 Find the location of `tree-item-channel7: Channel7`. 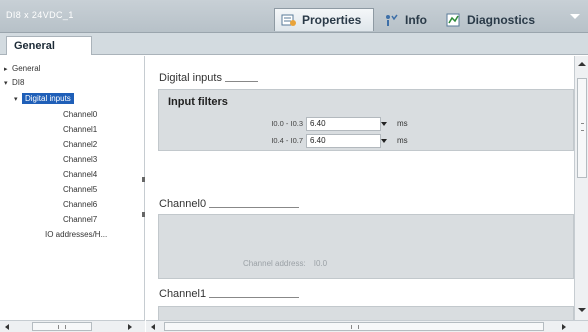

tree-item-channel7: Channel7 is located at coordinates (80, 220).